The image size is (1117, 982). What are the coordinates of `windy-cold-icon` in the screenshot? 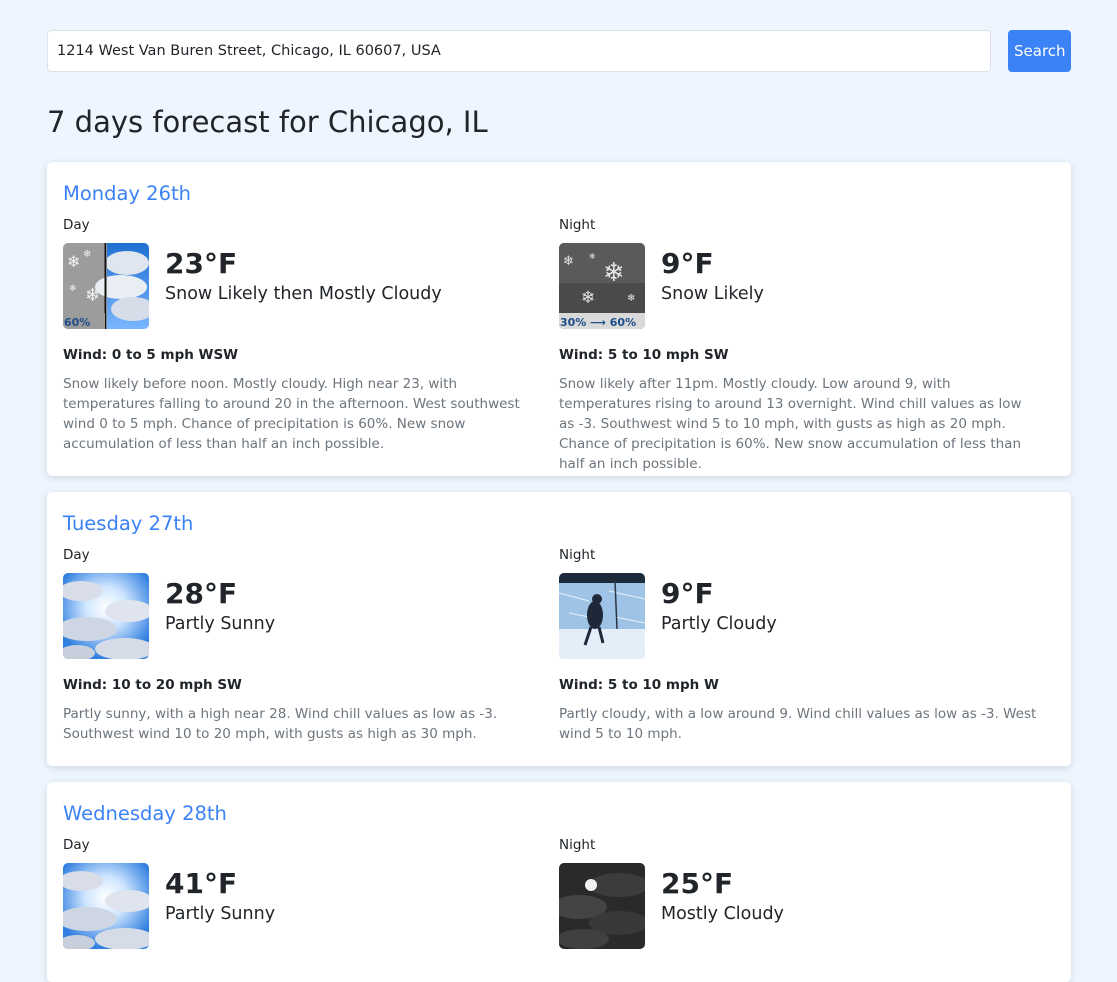 It's located at (602, 616).